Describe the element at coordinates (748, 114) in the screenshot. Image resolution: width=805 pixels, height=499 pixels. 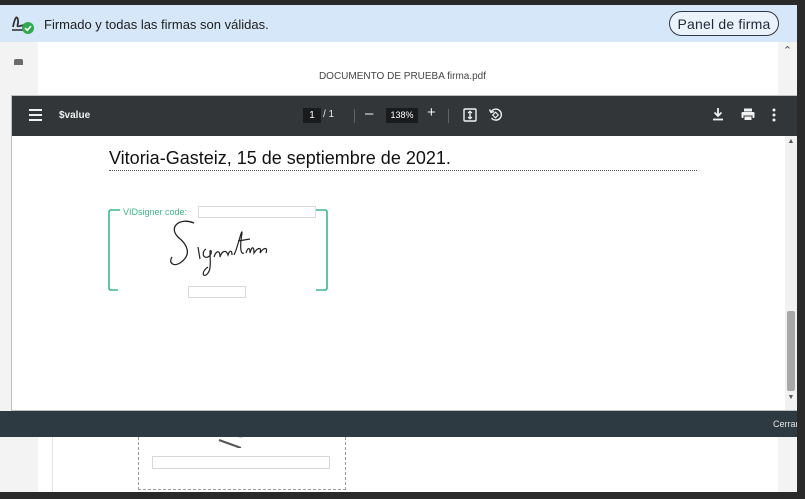
I see `print-icon` at that location.